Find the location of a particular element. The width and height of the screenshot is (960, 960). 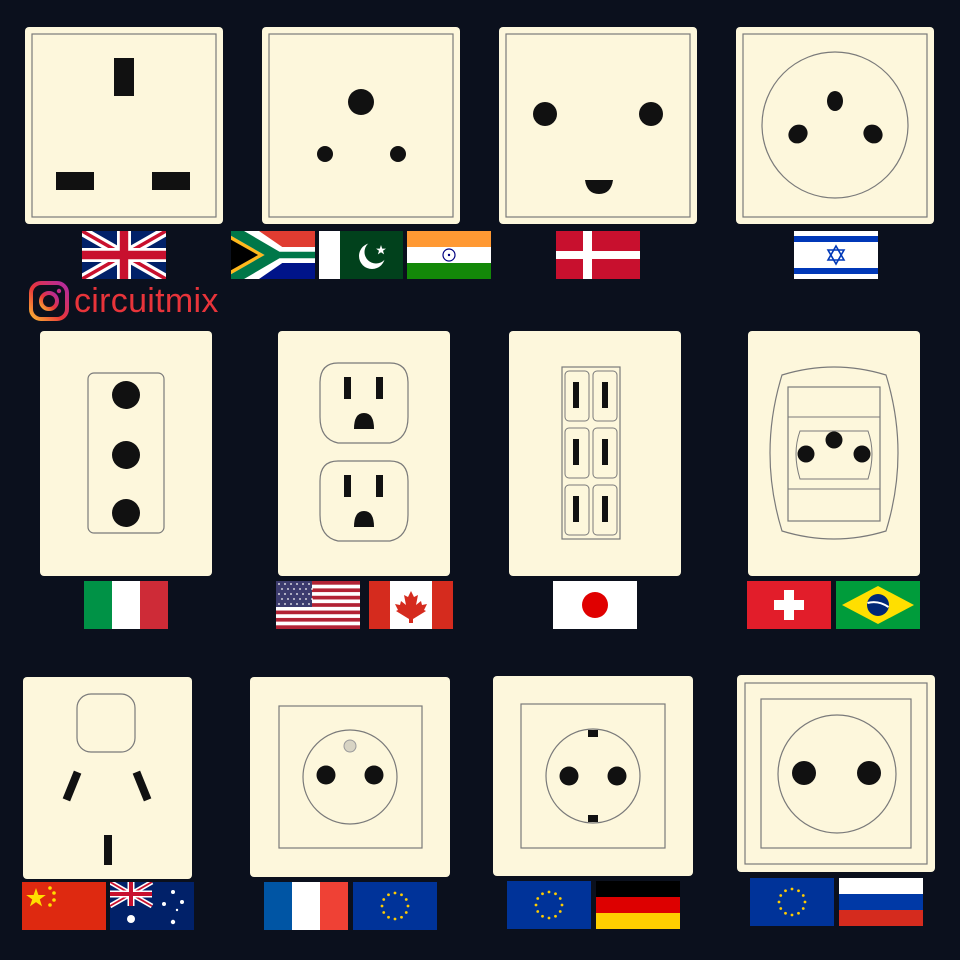

flag-india is located at coordinates (449, 255).